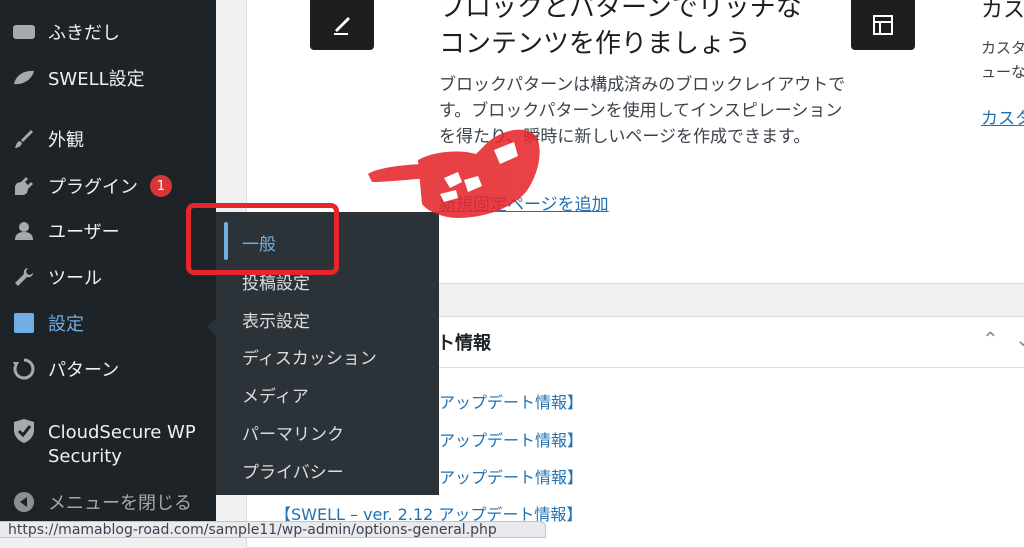 This screenshot has height=548, width=1024. I want to click on customize-section-title: カスタ, so click(1002, 11).